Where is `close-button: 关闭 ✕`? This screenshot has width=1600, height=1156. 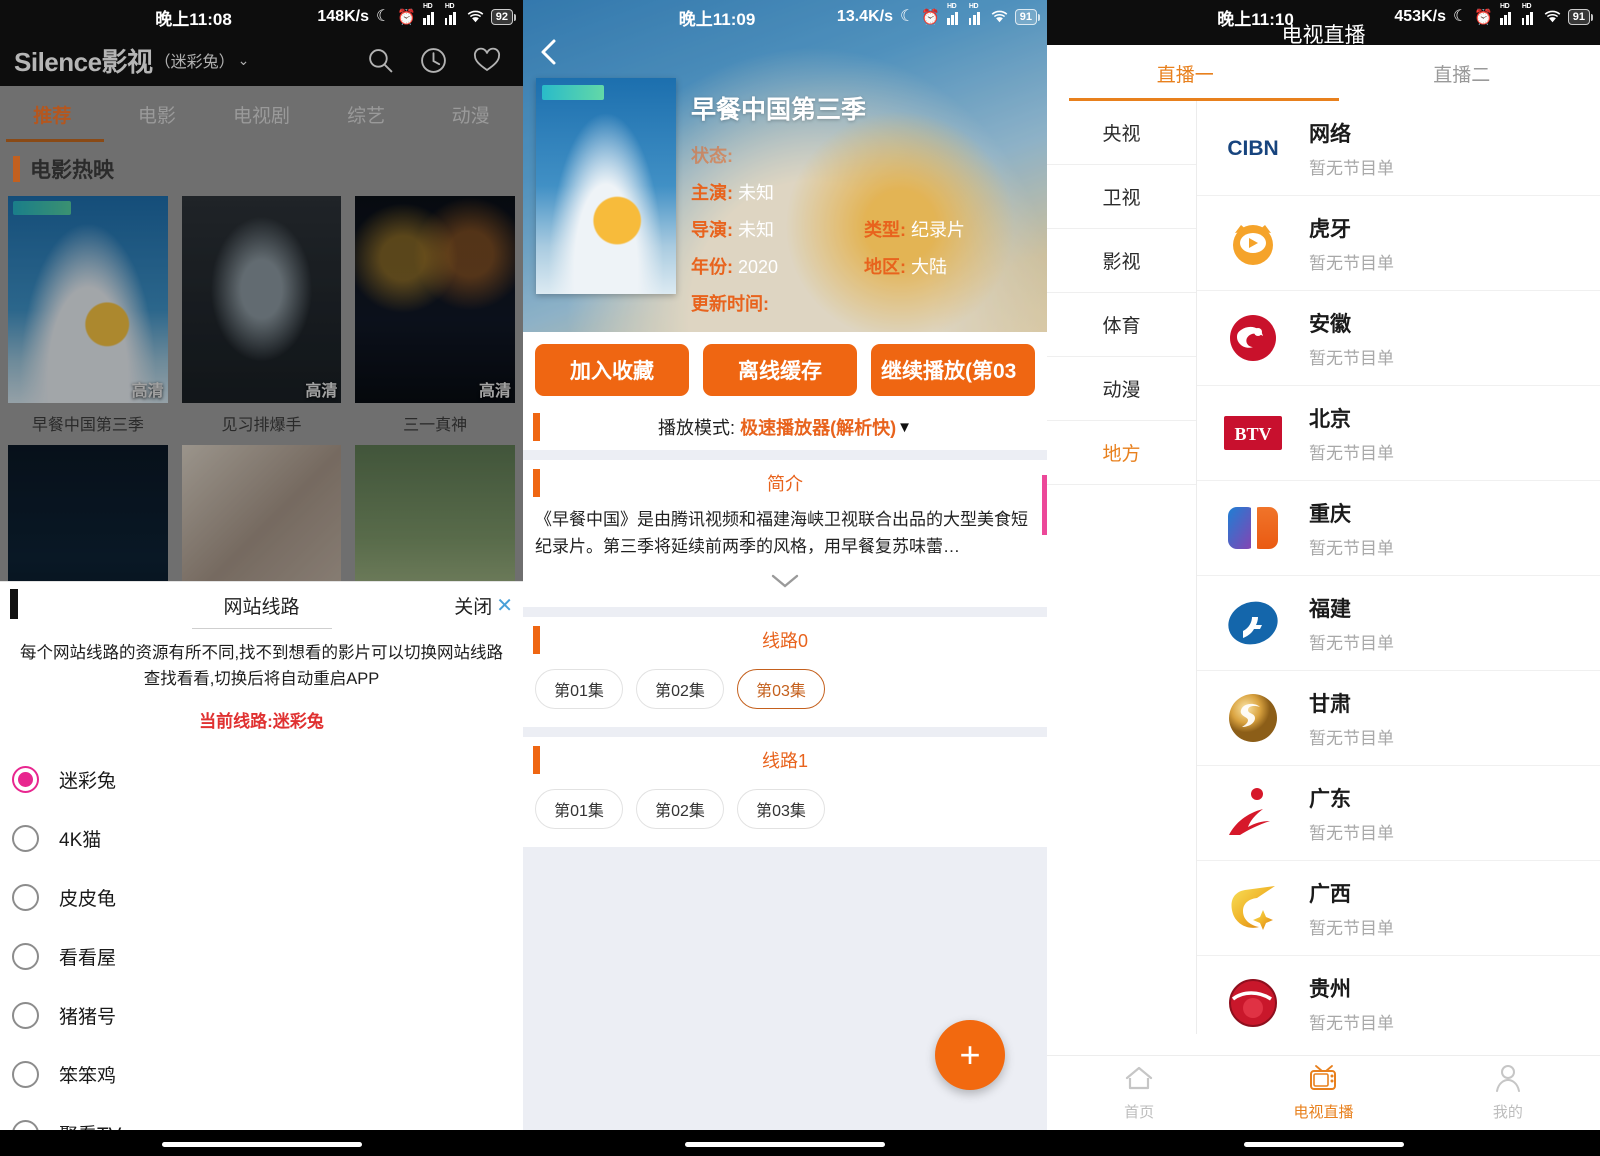 close-button: 关闭 ✕ is located at coordinates (483, 605).